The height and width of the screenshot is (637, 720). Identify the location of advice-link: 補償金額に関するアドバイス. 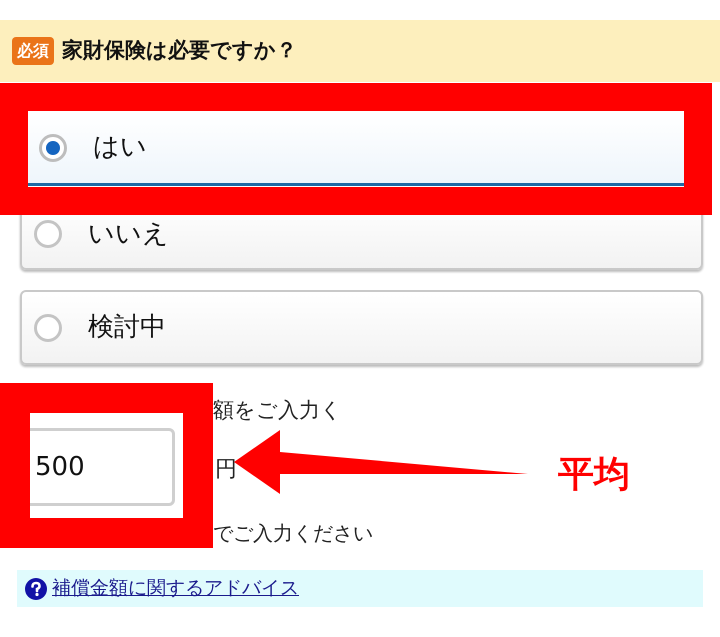
(175, 588).